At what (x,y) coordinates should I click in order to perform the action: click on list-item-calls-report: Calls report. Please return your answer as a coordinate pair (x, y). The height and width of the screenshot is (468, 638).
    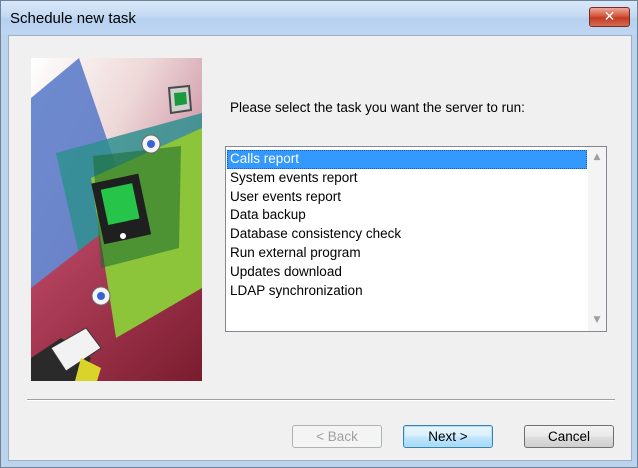
    Looking at the image, I should click on (407, 159).